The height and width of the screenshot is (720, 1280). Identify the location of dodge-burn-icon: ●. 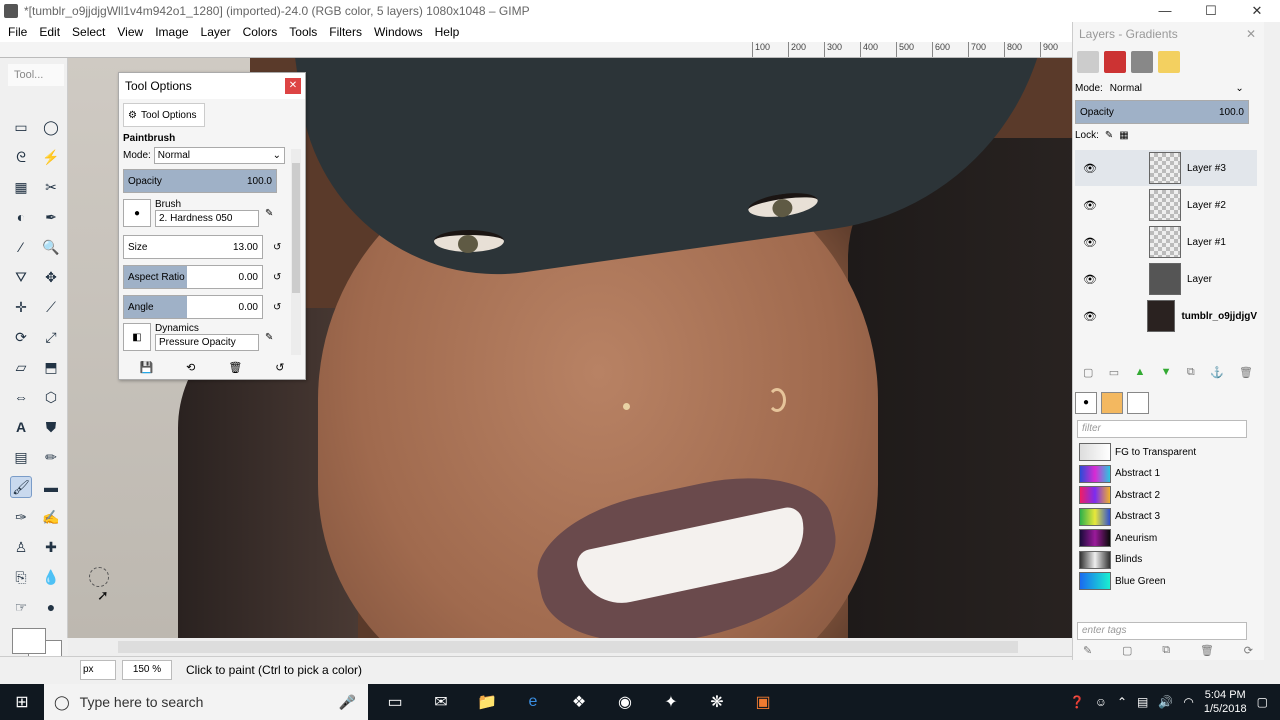
(51, 607).